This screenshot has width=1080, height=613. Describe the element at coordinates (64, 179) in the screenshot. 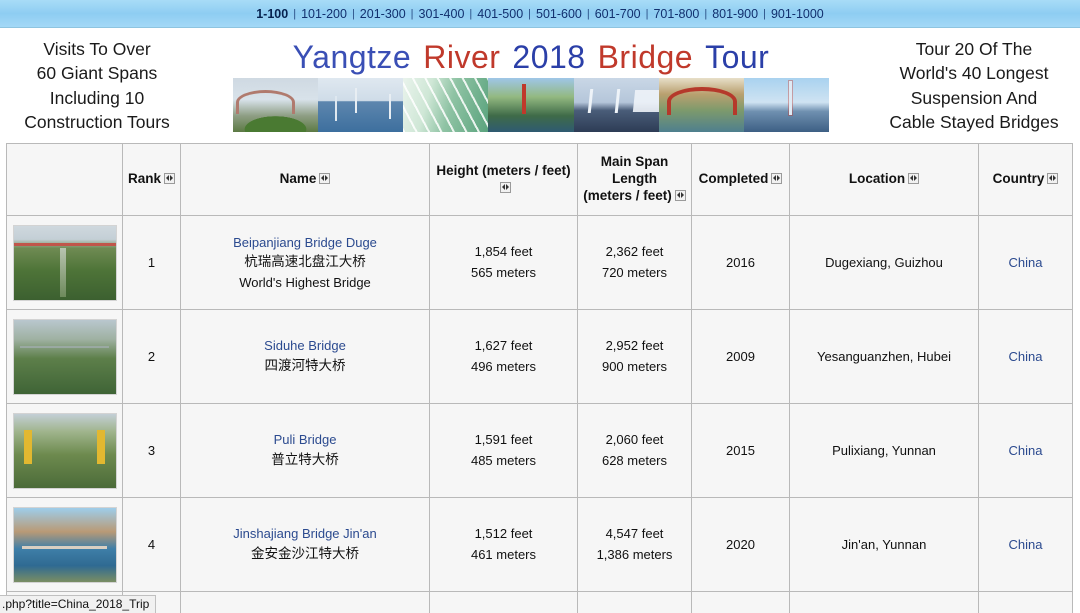

I see `column-header-thumbnail` at that location.